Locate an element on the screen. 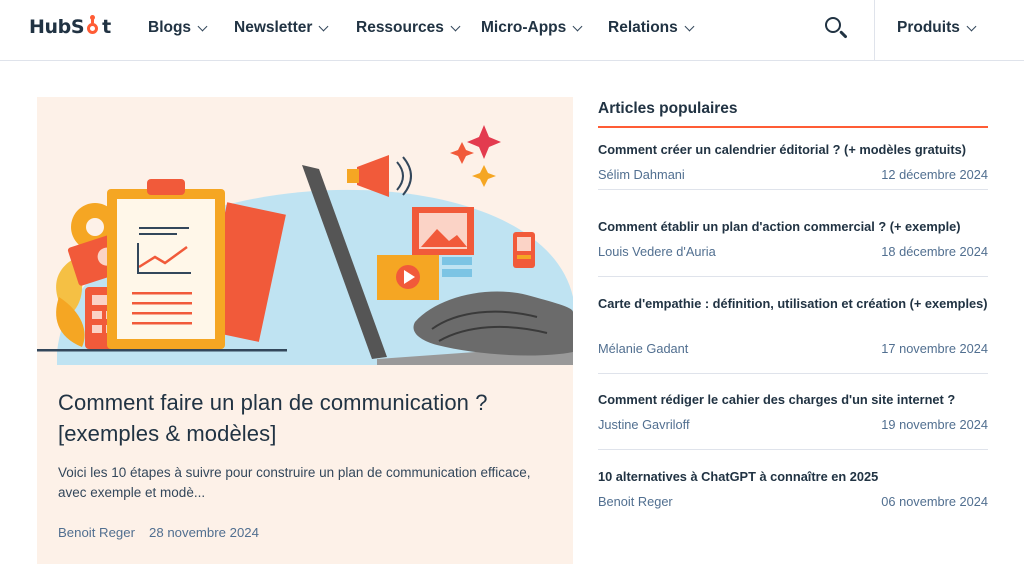 This screenshot has width=1024, height=575. popular-heading-divider is located at coordinates (793, 127).